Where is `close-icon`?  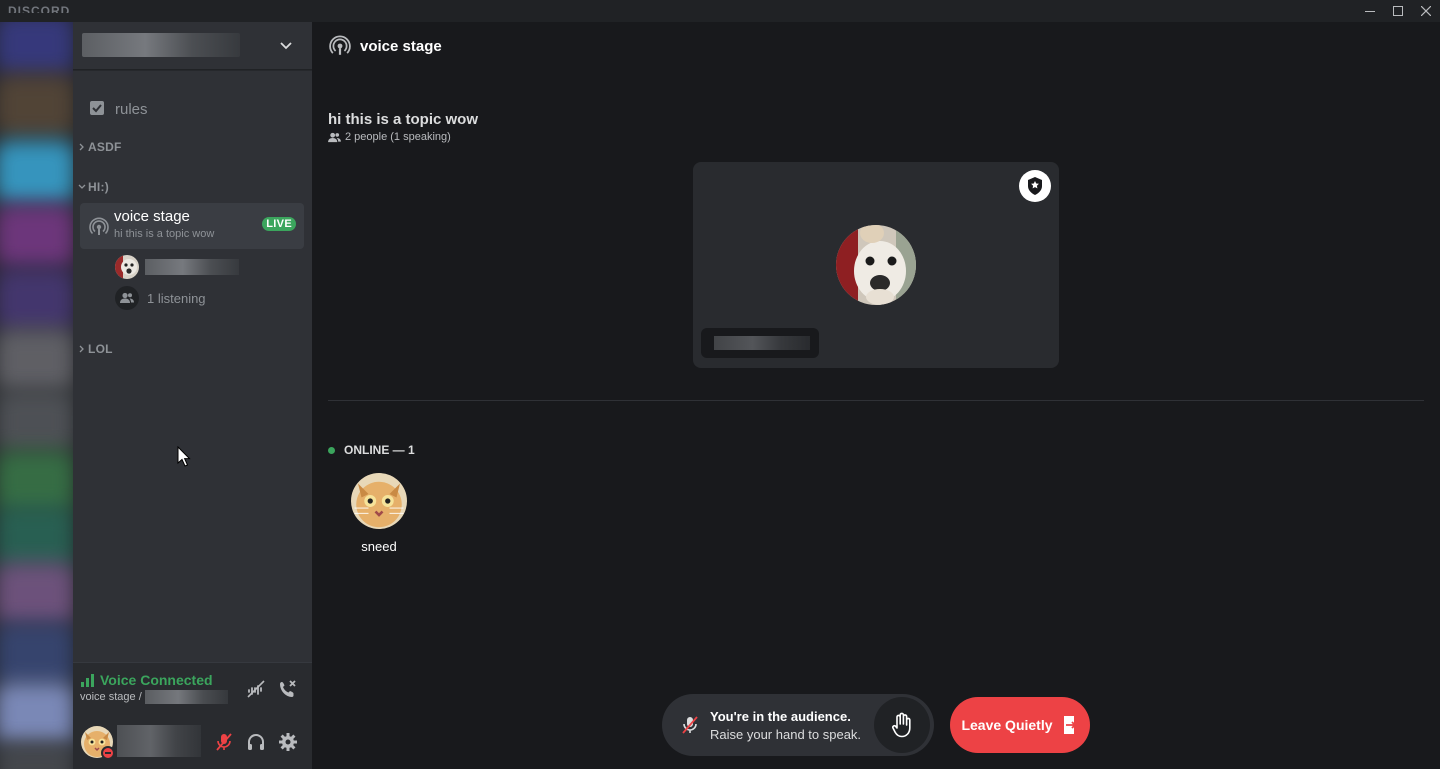 close-icon is located at coordinates (1426, 11).